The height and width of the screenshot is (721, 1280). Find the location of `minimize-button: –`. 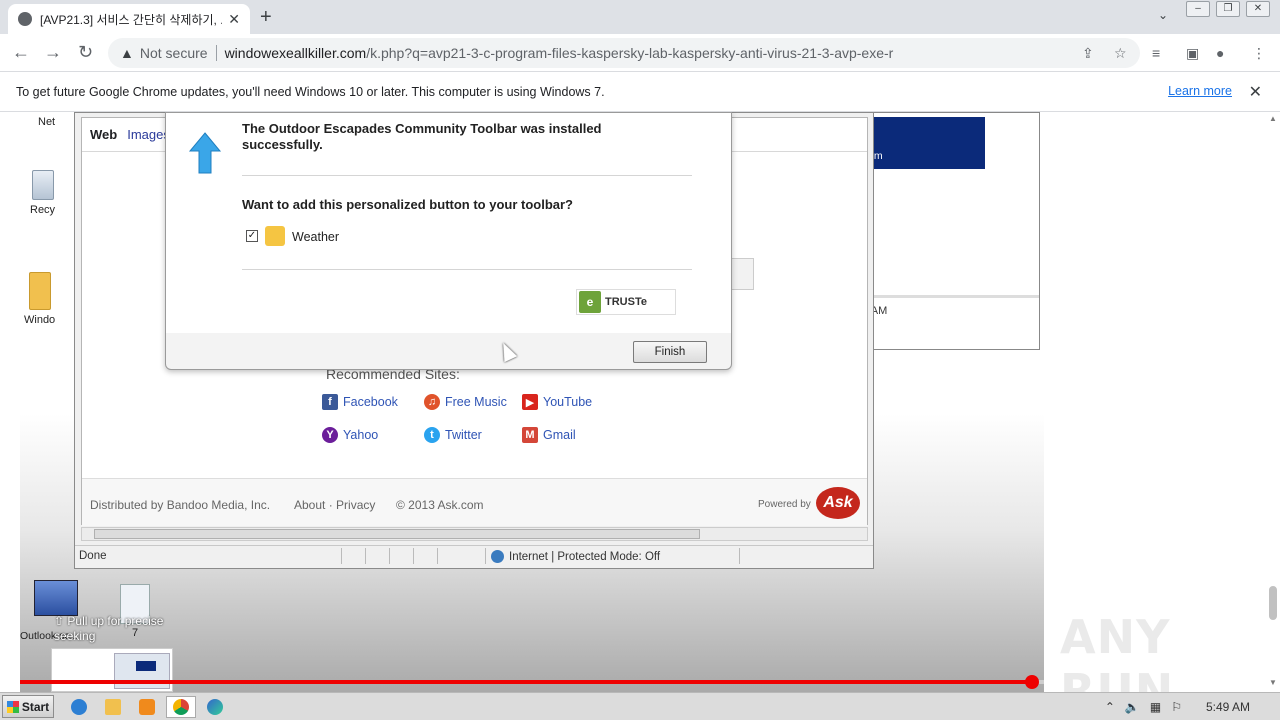

minimize-button: – is located at coordinates (1198, 9).